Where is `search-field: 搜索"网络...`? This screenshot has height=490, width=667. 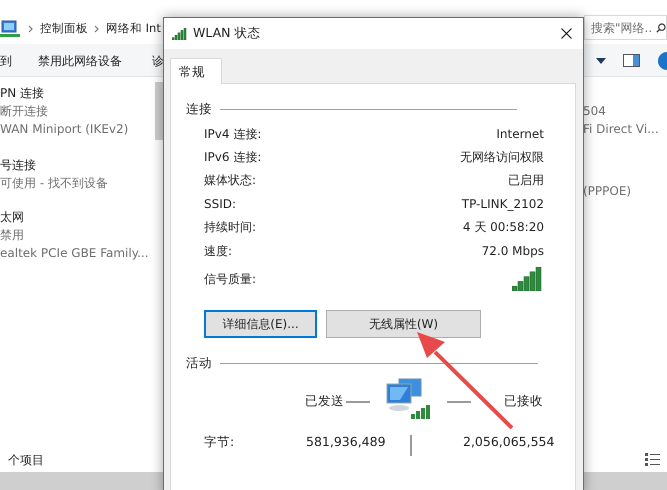
search-field: 搜索"网络... is located at coordinates (625, 27).